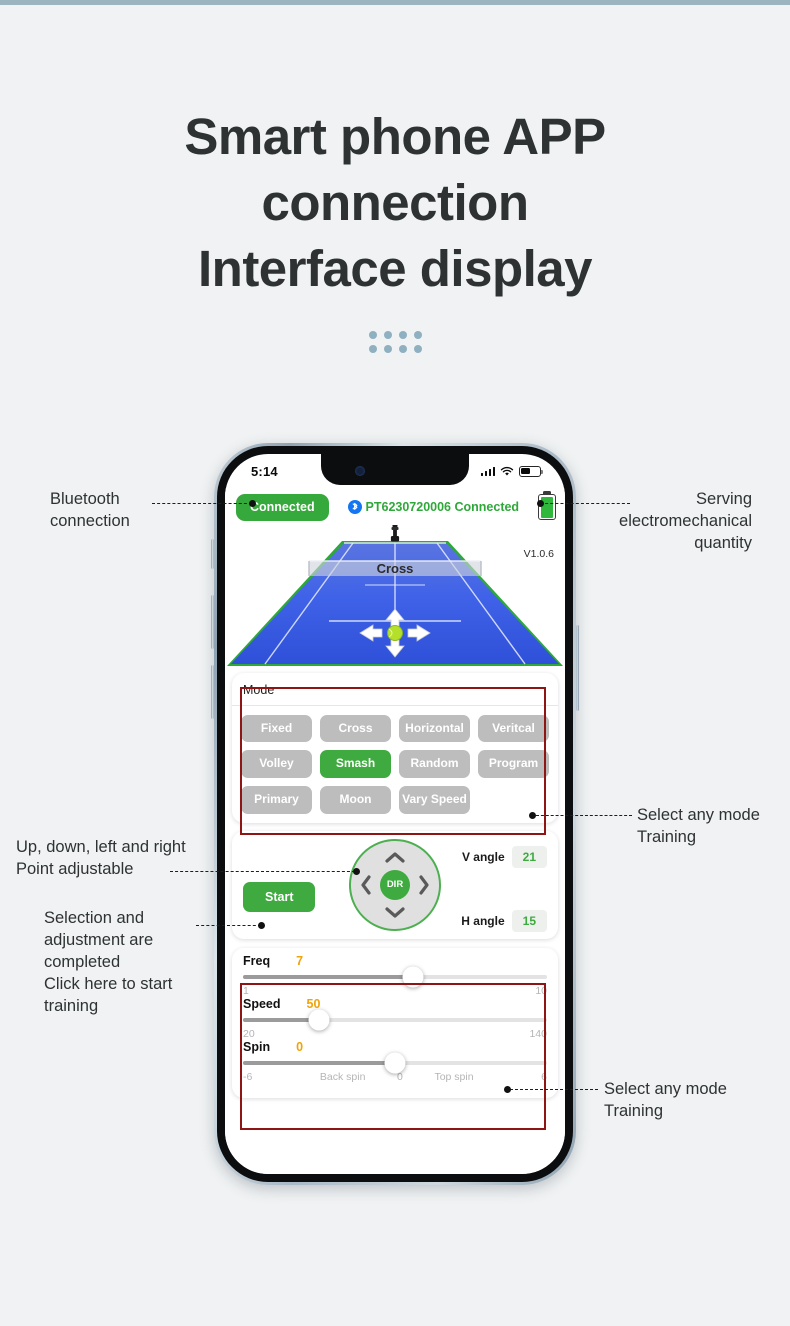  Describe the element at coordinates (354, 507) in the screenshot. I see `bluetooth-icon` at that location.